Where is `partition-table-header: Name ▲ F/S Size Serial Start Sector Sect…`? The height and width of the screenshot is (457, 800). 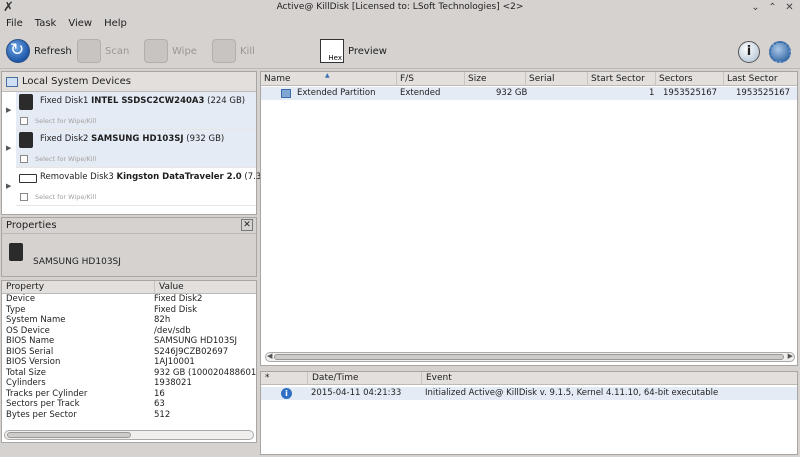
partition-table-header: Name ▲ F/S Size Serial Start Sector Sect… is located at coordinates (529, 79).